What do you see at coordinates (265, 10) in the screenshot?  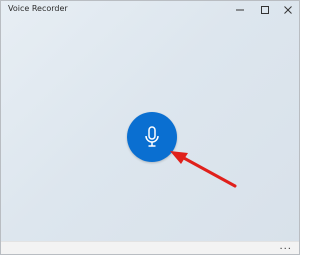 I see `maximize-icon` at bounding box center [265, 10].